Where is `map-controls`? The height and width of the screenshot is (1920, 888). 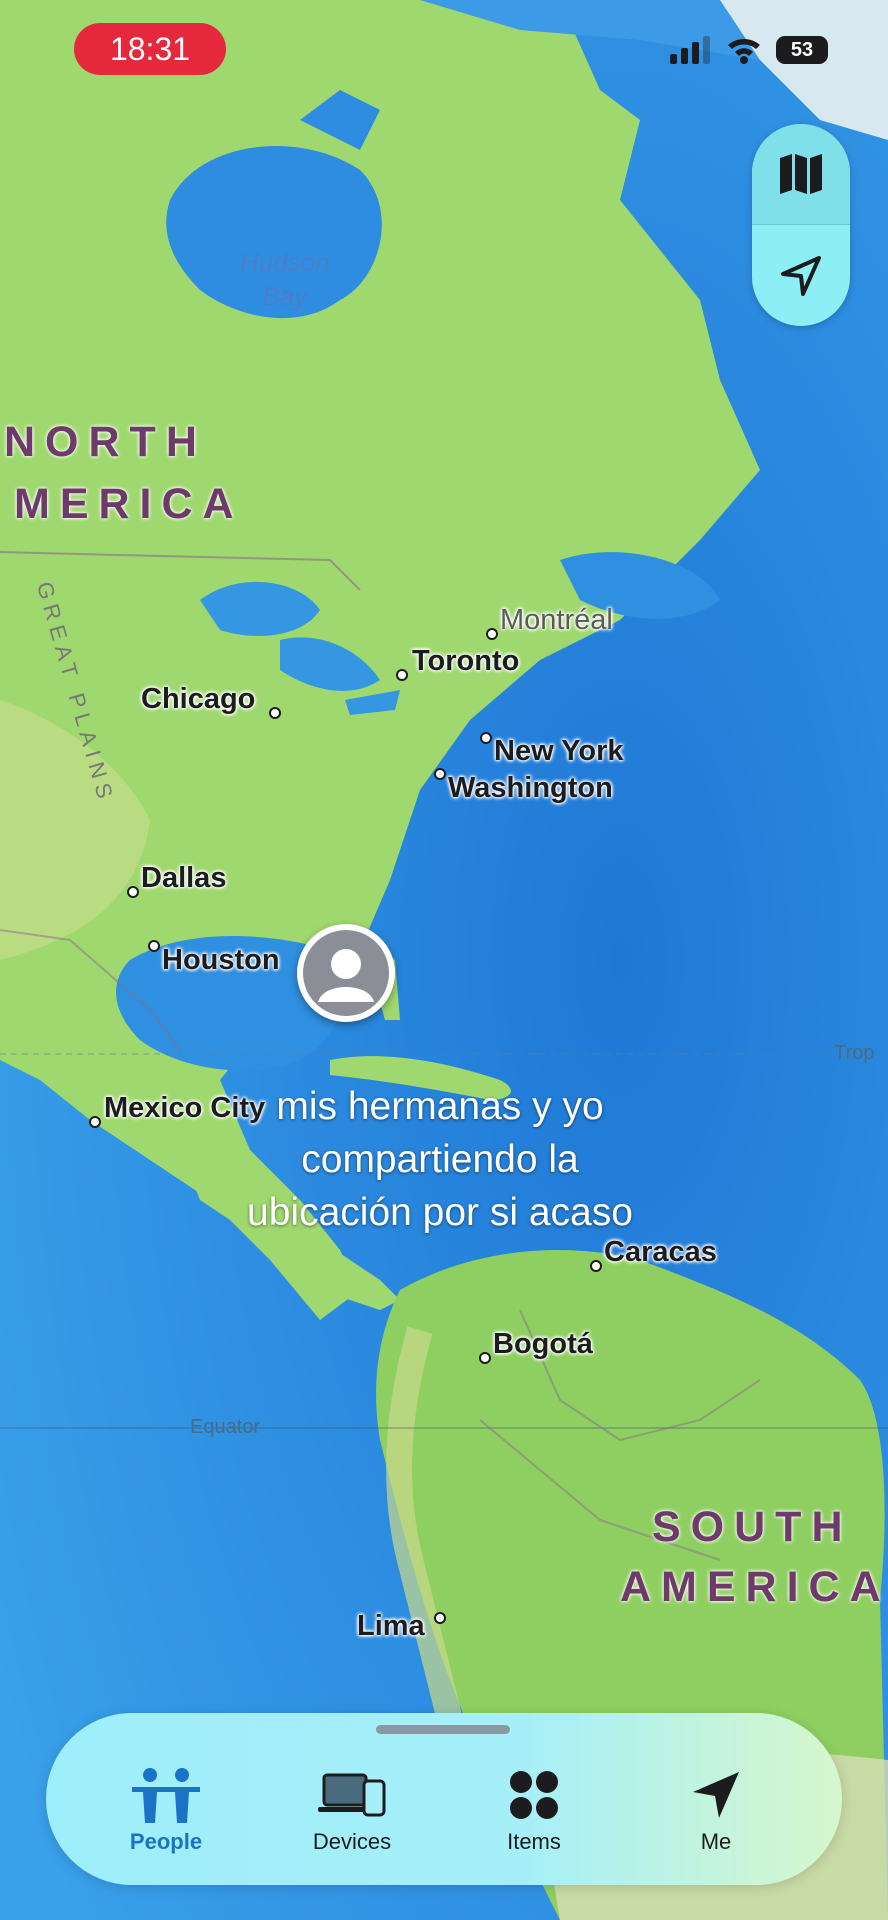
map-controls is located at coordinates (801, 225).